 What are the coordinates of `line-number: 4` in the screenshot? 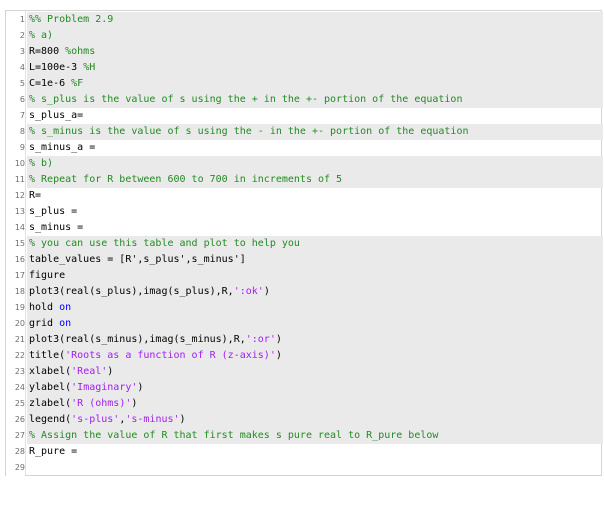 It's located at (15, 68).